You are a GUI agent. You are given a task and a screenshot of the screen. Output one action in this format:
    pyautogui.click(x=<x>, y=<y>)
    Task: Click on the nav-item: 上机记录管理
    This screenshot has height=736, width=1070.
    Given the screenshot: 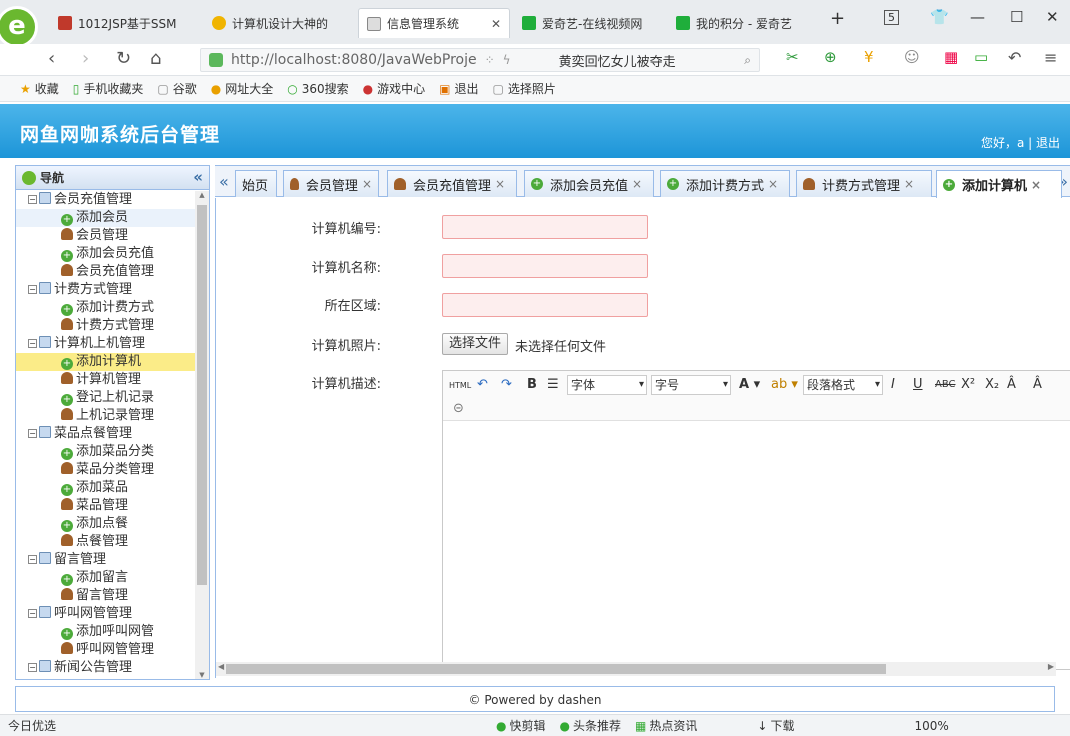 What is the action you would take?
    pyautogui.click(x=106, y=416)
    